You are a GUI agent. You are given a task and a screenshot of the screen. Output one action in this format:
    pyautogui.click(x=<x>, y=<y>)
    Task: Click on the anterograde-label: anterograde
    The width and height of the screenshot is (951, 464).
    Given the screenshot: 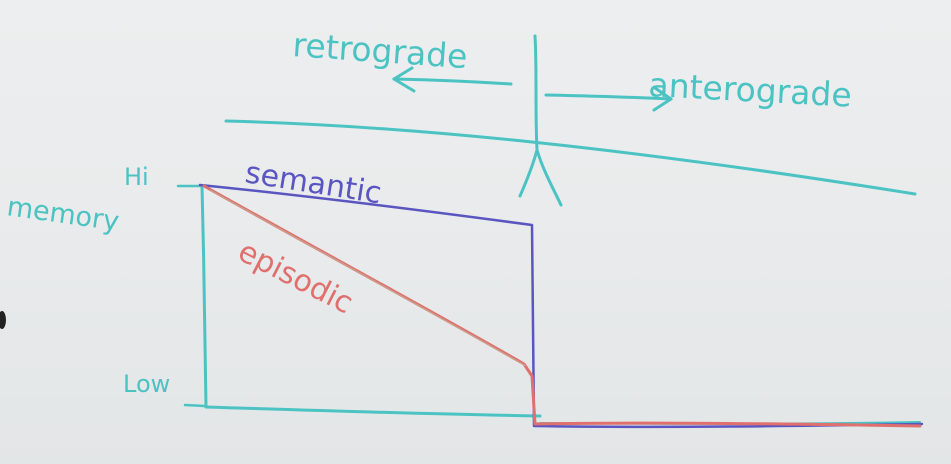 What is the action you would take?
    pyautogui.click(x=750, y=90)
    